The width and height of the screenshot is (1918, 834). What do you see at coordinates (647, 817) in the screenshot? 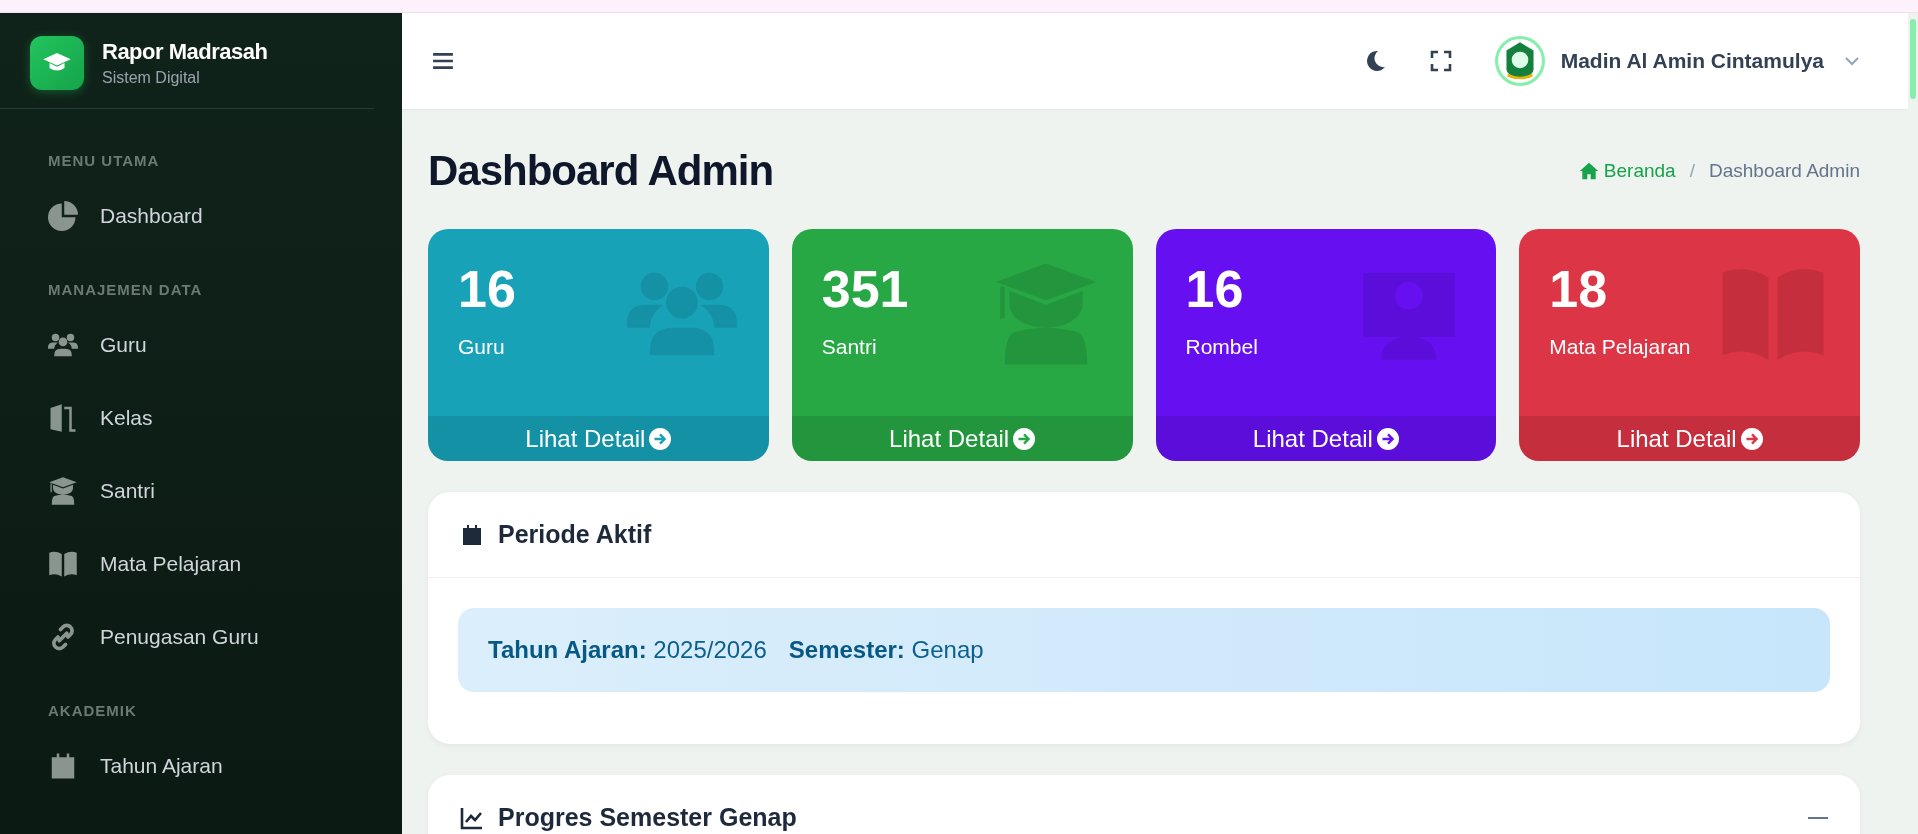
I see `card-title: Progres Semester Genap` at bounding box center [647, 817].